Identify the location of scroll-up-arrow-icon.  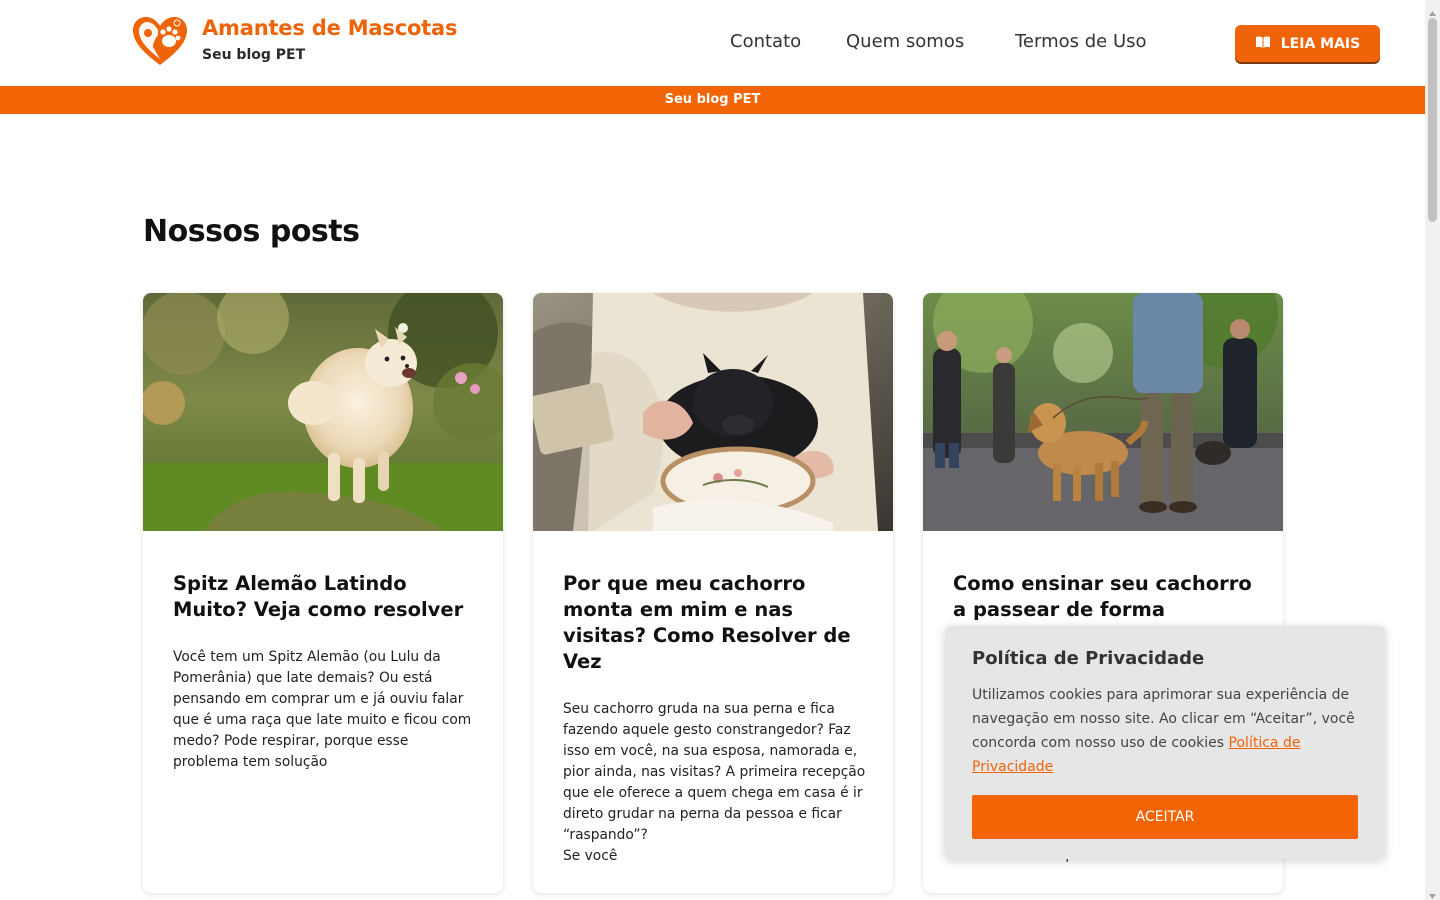
(1432, 9).